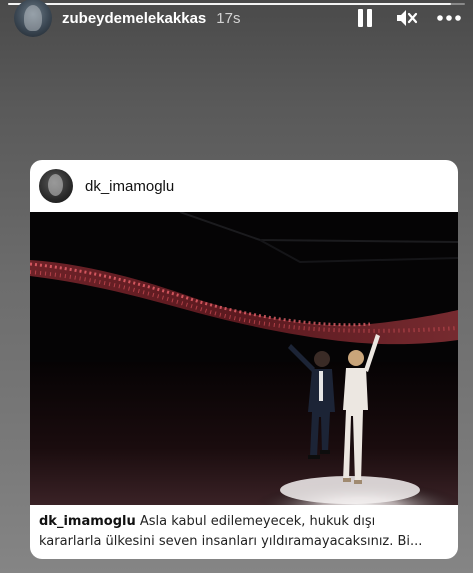 The image size is (473, 573). Describe the element at coordinates (134, 18) in the screenshot. I see `story-author-username: zubeydemelekakkas` at that location.